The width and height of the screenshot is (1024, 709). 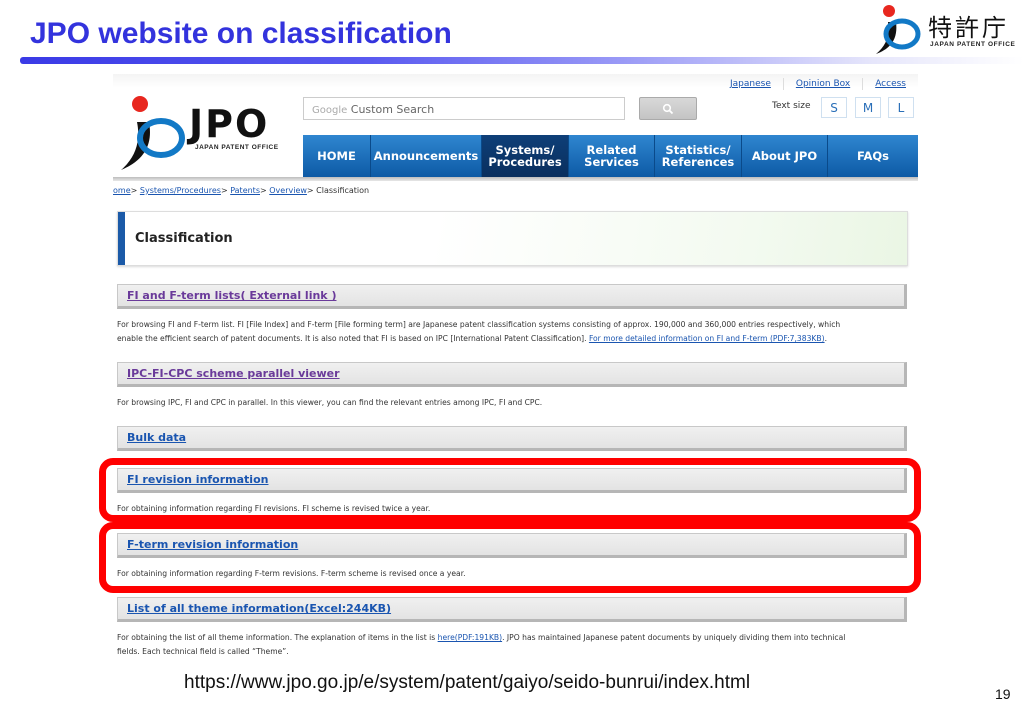 What do you see at coordinates (426, 156) in the screenshot?
I see `nav-announcements: Announcements` at bounding box center [426, 156].